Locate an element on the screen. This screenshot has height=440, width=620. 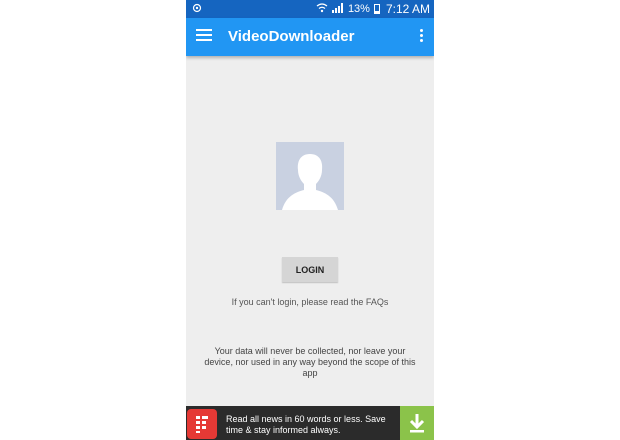
overflow-menu-icon is located at coordinates (421, 37).